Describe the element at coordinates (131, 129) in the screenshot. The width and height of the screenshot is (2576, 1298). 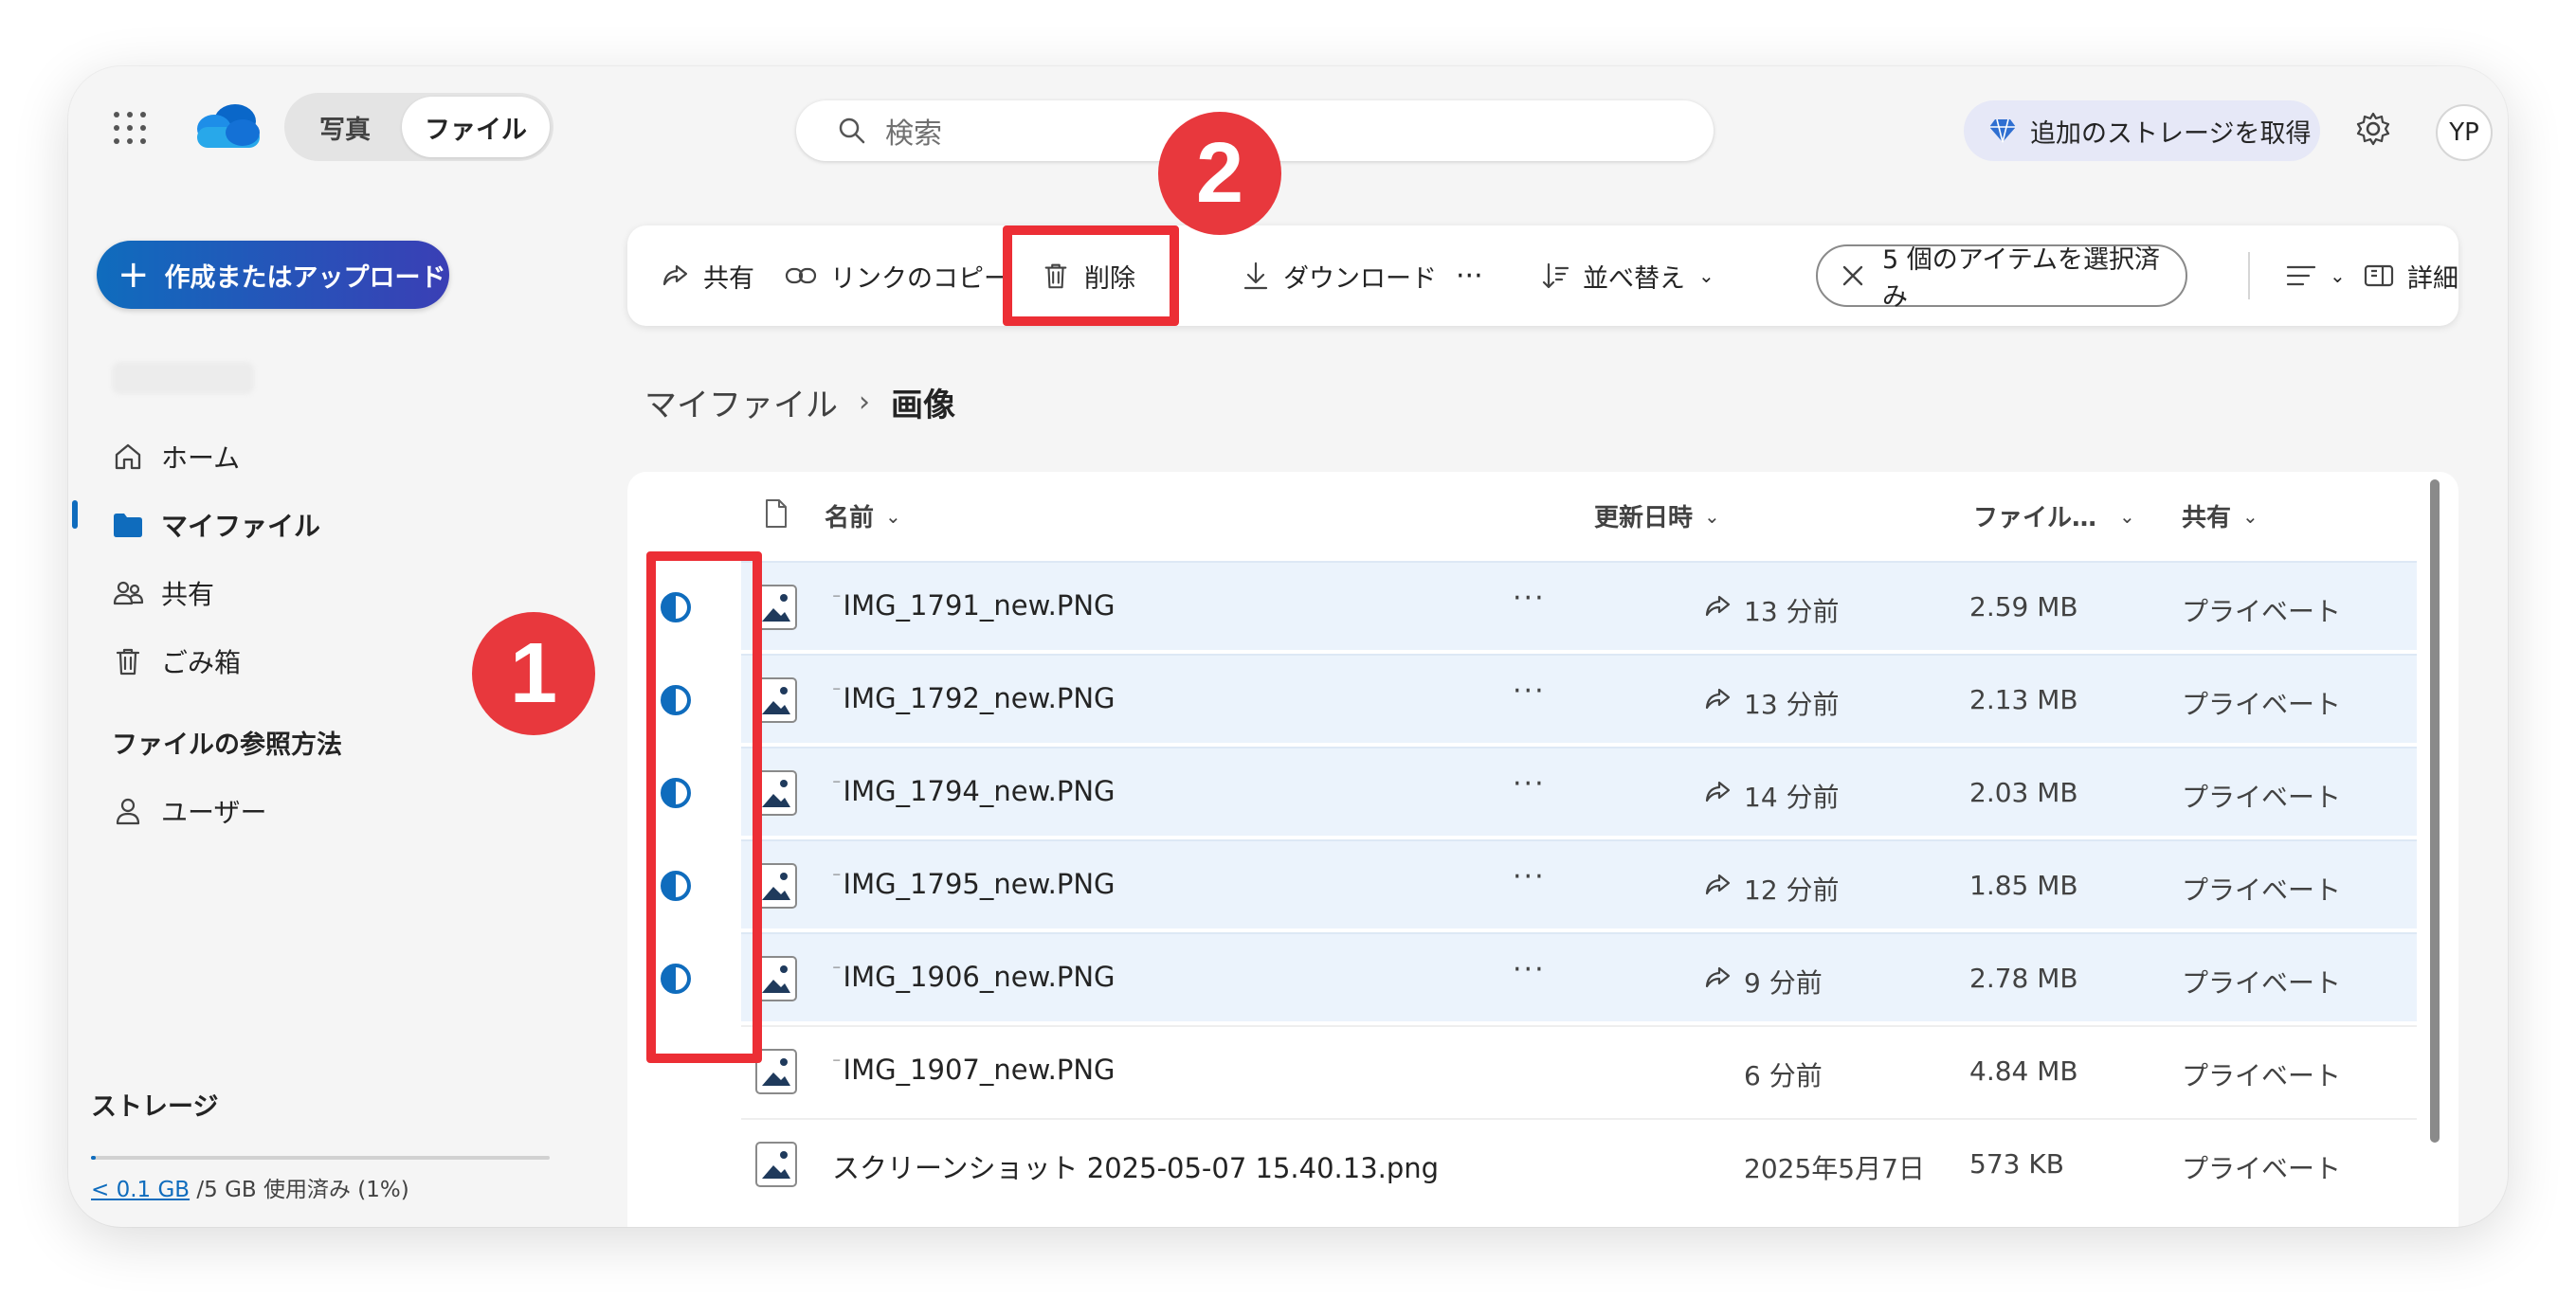
I see `app-launcher-icon` at that location.